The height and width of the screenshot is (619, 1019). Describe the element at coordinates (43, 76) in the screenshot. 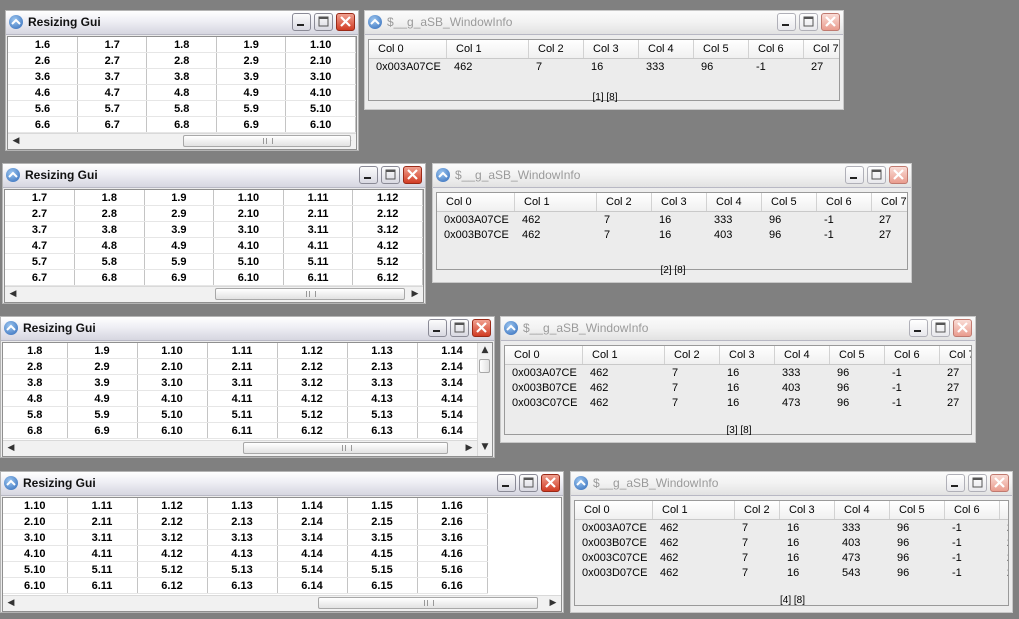

I see `grid-cell: 3.6` at that location.